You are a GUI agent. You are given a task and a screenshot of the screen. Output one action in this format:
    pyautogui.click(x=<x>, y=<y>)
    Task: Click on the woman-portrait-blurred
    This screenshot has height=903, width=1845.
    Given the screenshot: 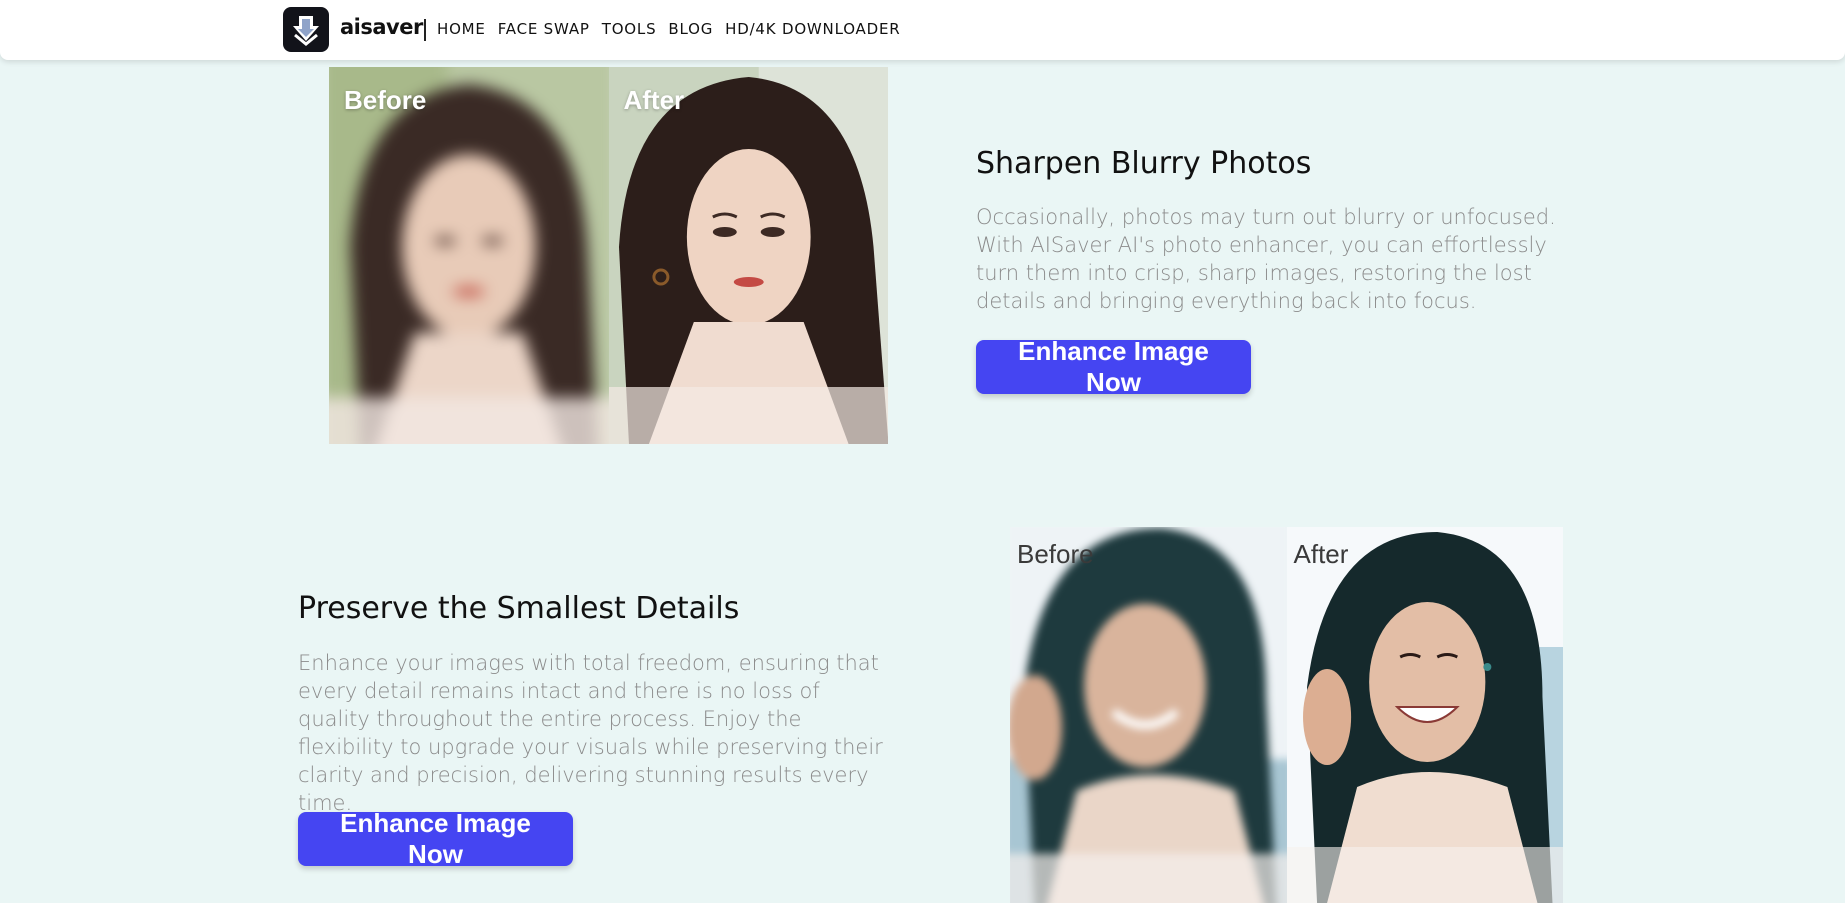 What is the action you would take?
    pyautogui.click(x=469, y=255)
    